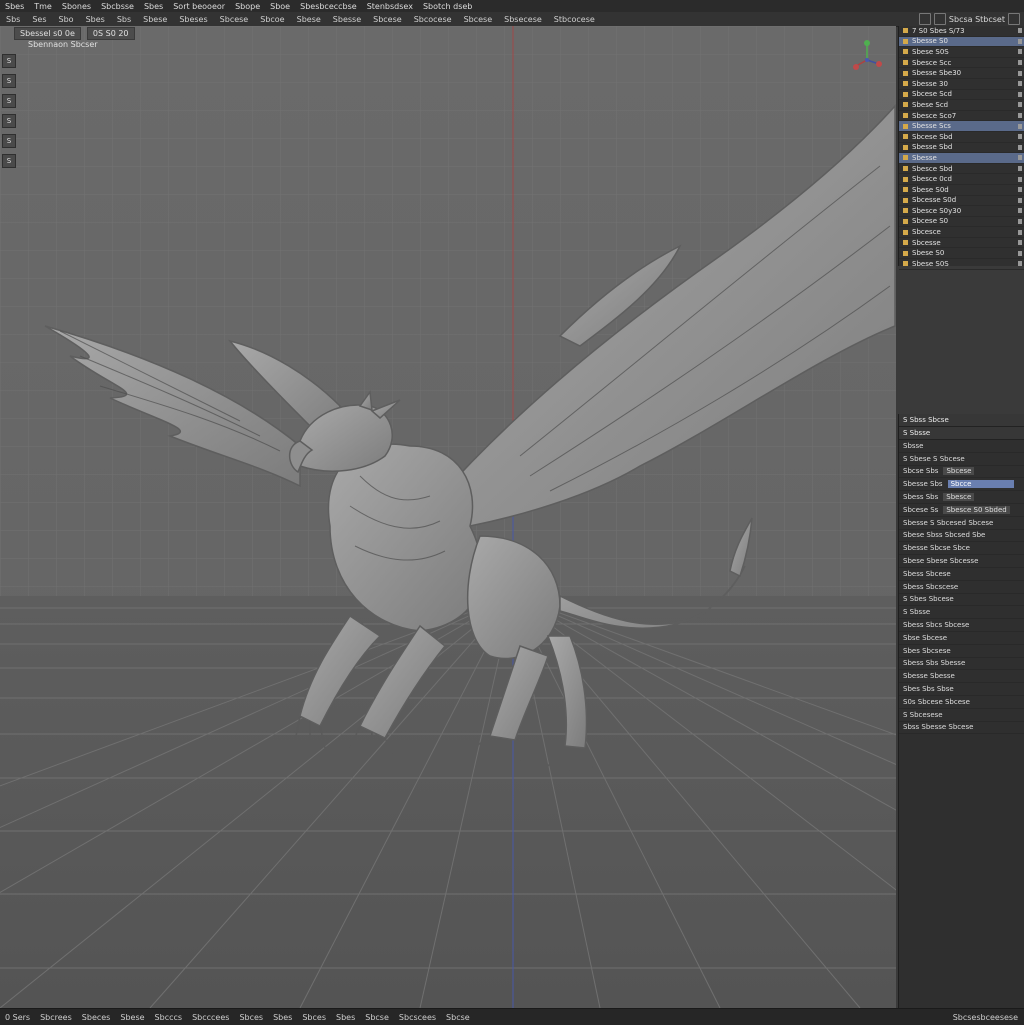 The height and width of the screenshot is (1025, 1024). Describe the element at coordinates (523, 19) in the screenshot. I see `toolbar-item: Sbsecese` at that location.